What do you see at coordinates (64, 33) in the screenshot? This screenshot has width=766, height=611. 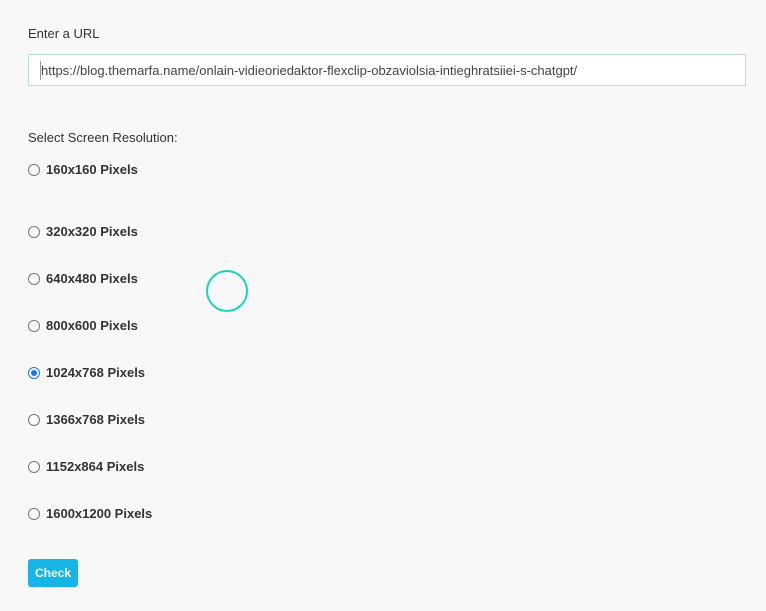 I see `url-label: Enter a URL` at bounding box center [64, 33].